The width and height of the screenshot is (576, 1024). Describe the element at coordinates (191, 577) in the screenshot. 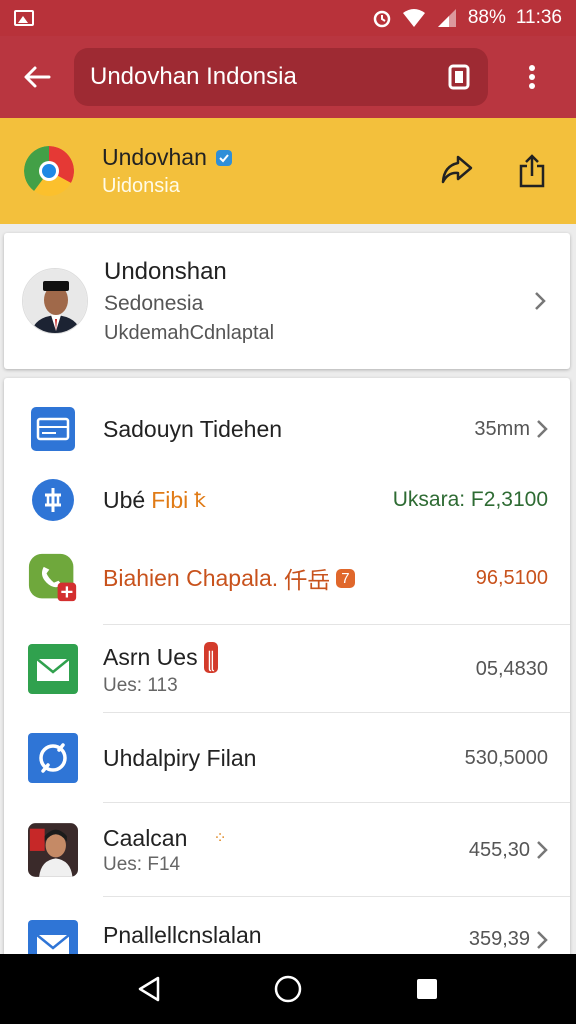

I see `item-title: Biahien Chapala.` at that location.